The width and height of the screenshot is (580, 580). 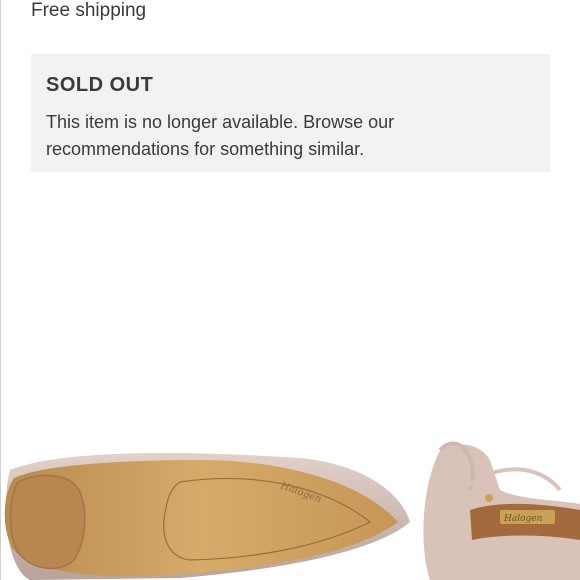 What do you see at coordinates (100, 85) in the screenshot?
I see `sold-out-title: SOLD OUT` at bounding box center [100, 85].